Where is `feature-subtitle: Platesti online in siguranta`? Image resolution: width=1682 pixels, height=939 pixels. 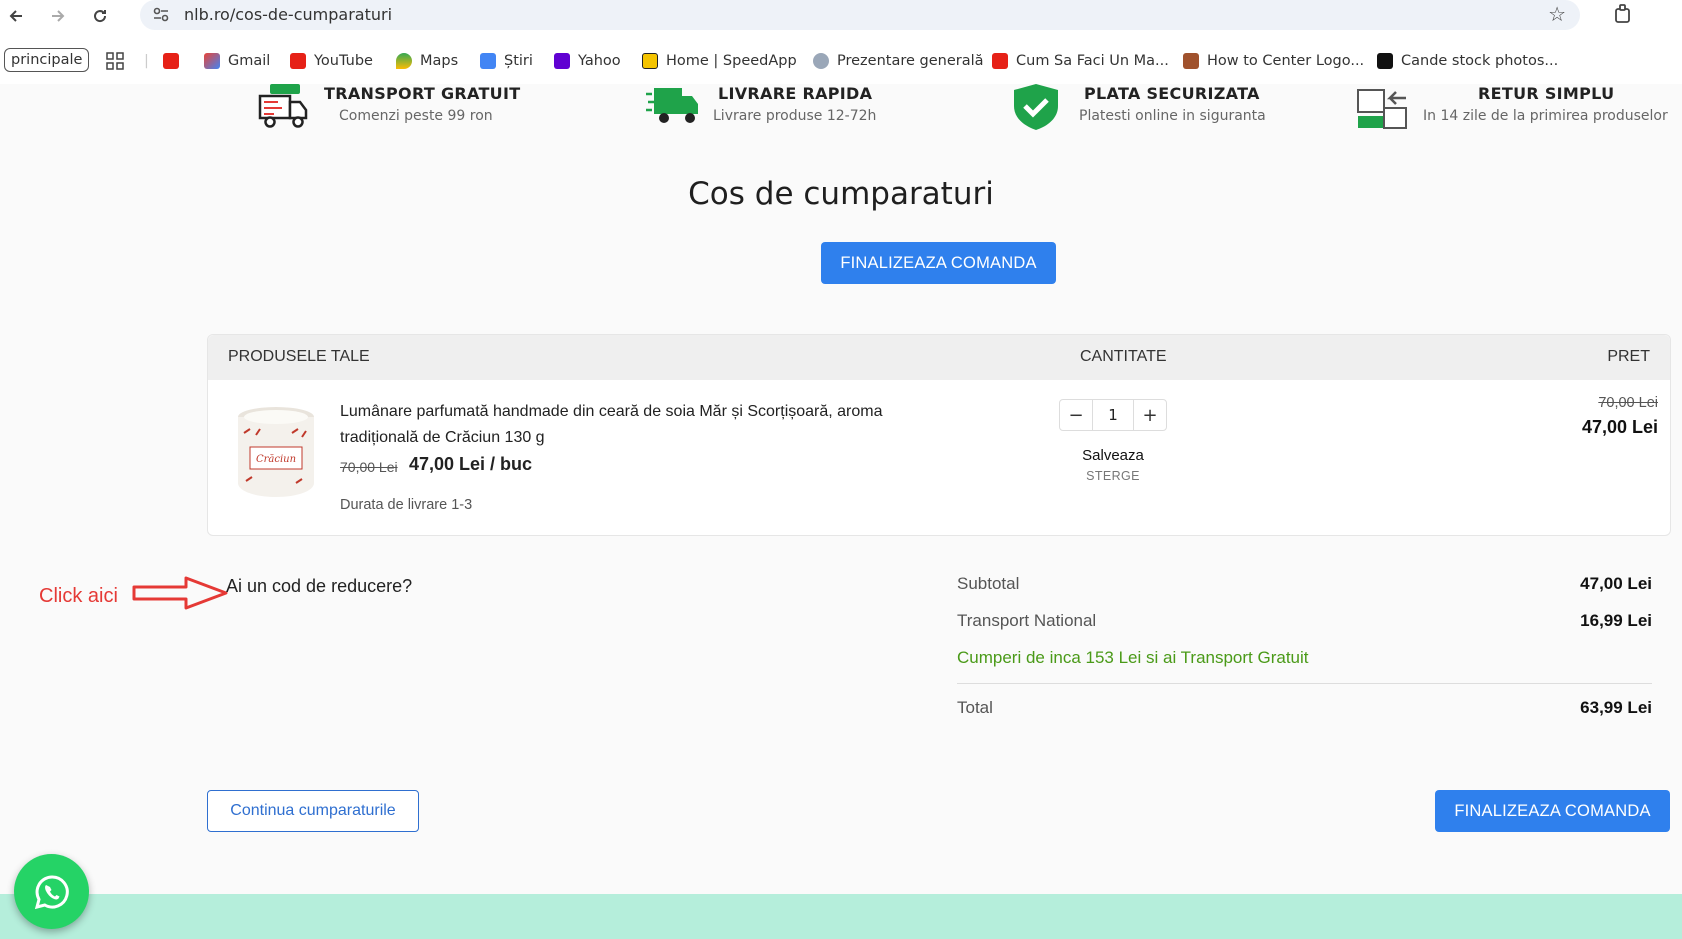 feature-subtitle: Platesti online in siguranta is located at coordinates (1172, 116).